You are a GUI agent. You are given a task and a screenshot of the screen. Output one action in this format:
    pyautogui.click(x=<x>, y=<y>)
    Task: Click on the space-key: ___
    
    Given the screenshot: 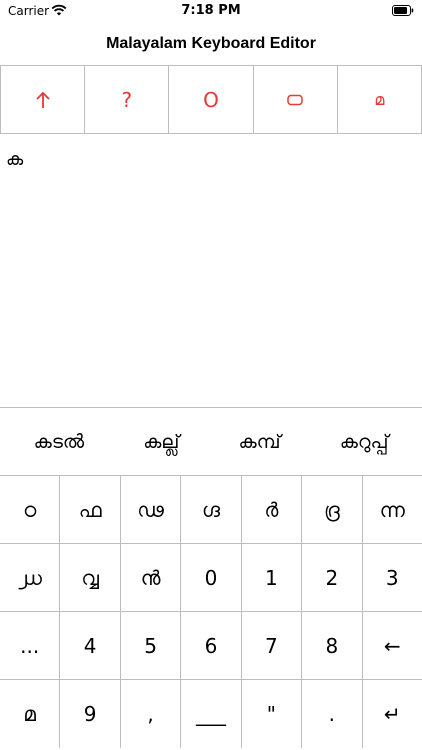 What is the action you would take?
    pyautogui.click(x=211, y=714)
    